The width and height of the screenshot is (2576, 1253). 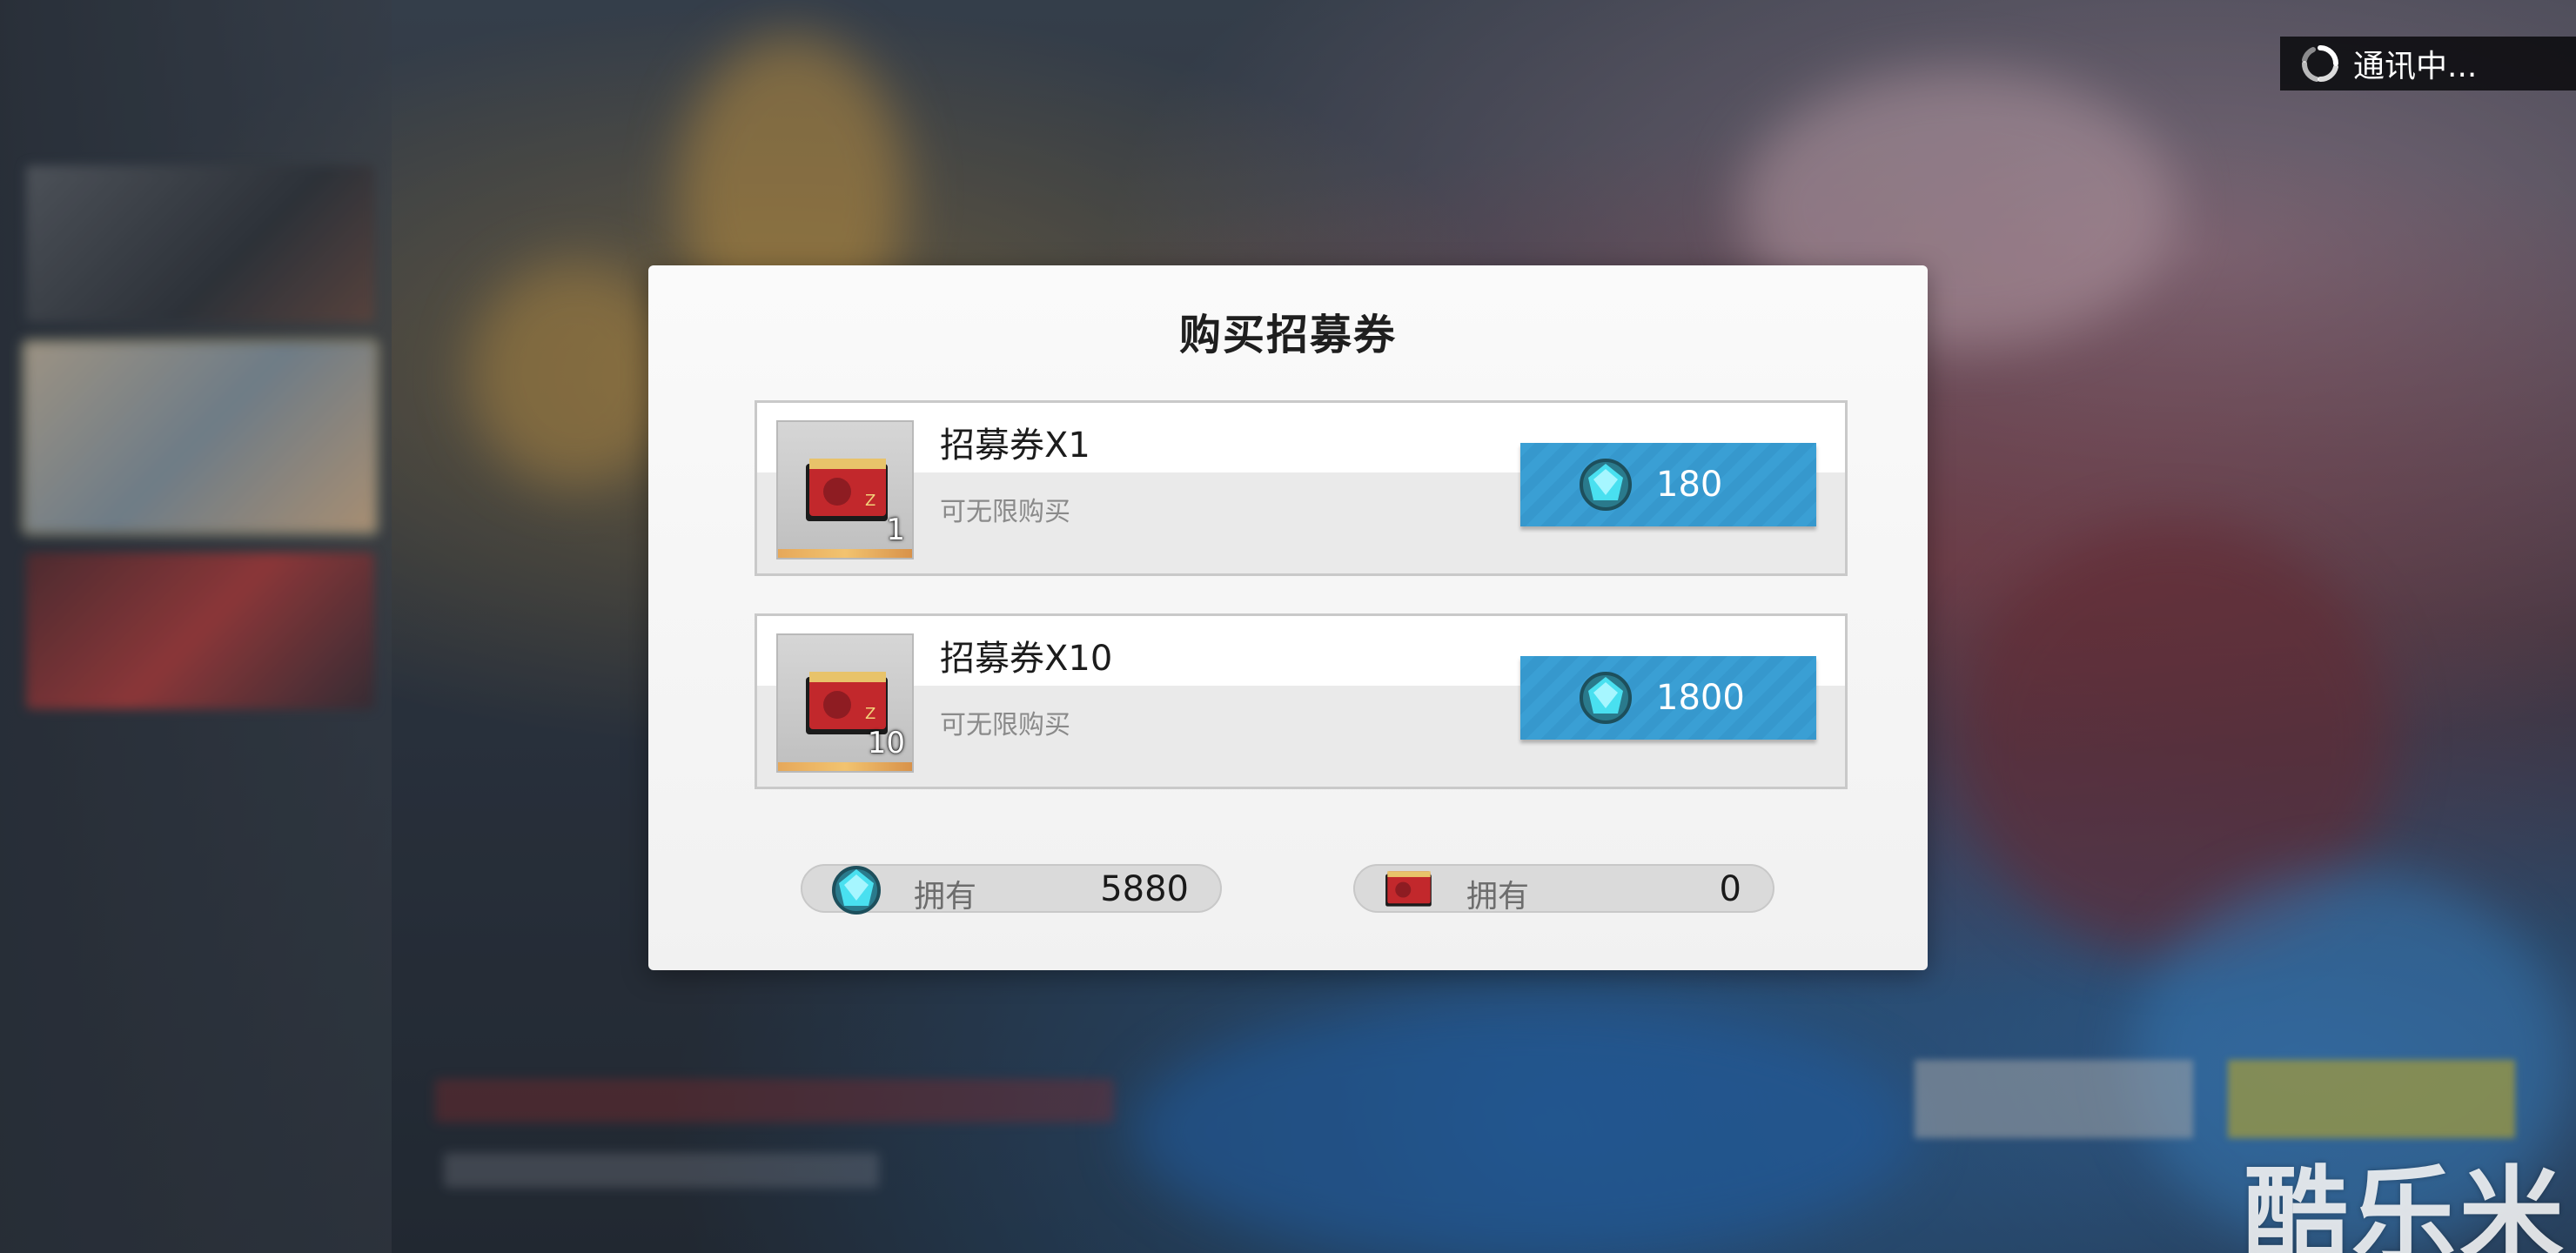 I want to click on buy-button-x1: 180, so click(x=1668, y=485).